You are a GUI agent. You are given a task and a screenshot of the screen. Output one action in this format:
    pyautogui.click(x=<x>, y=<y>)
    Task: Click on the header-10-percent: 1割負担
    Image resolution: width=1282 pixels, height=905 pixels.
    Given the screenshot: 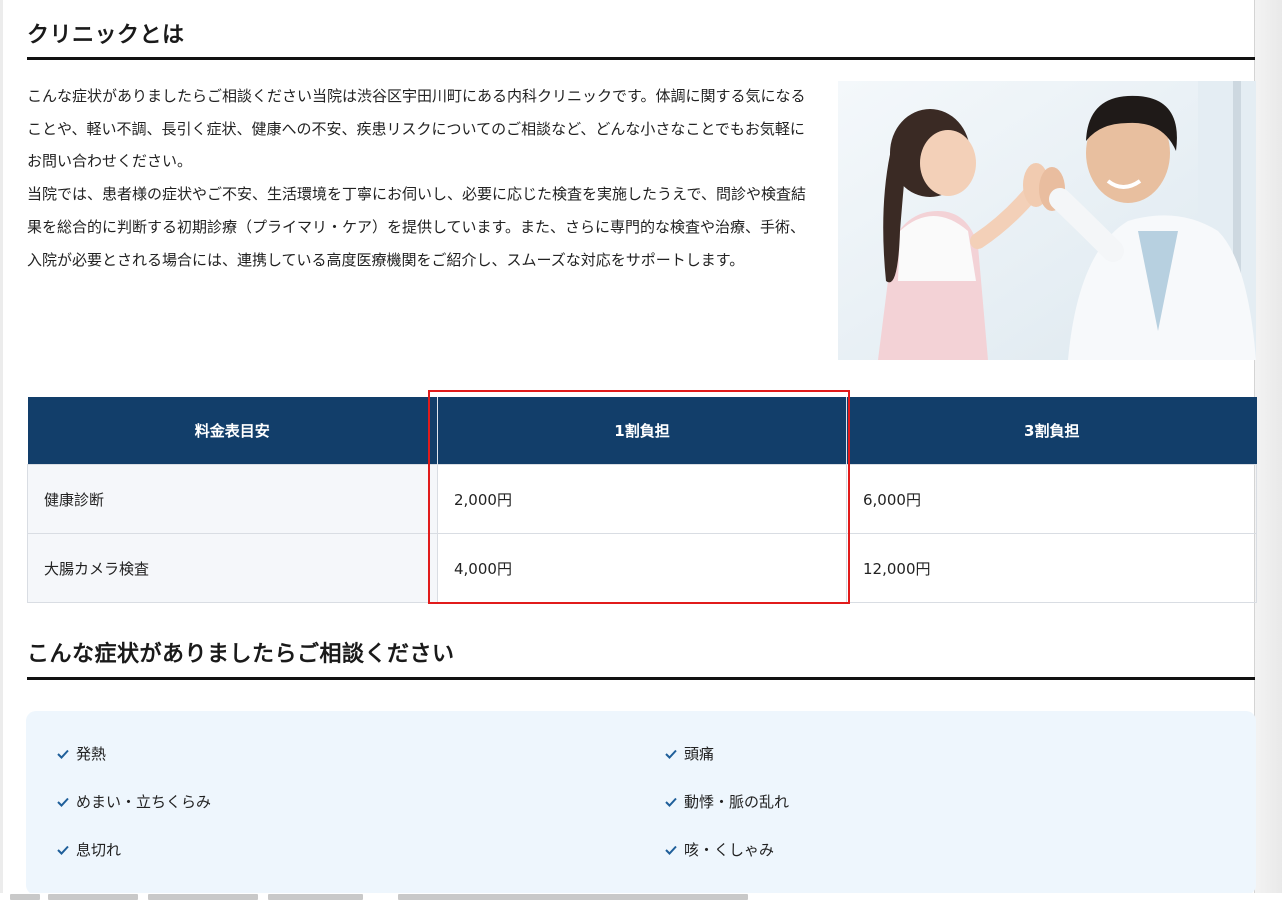 What is the action you would take?
    pyautogui.click(x=642, y=431)
    